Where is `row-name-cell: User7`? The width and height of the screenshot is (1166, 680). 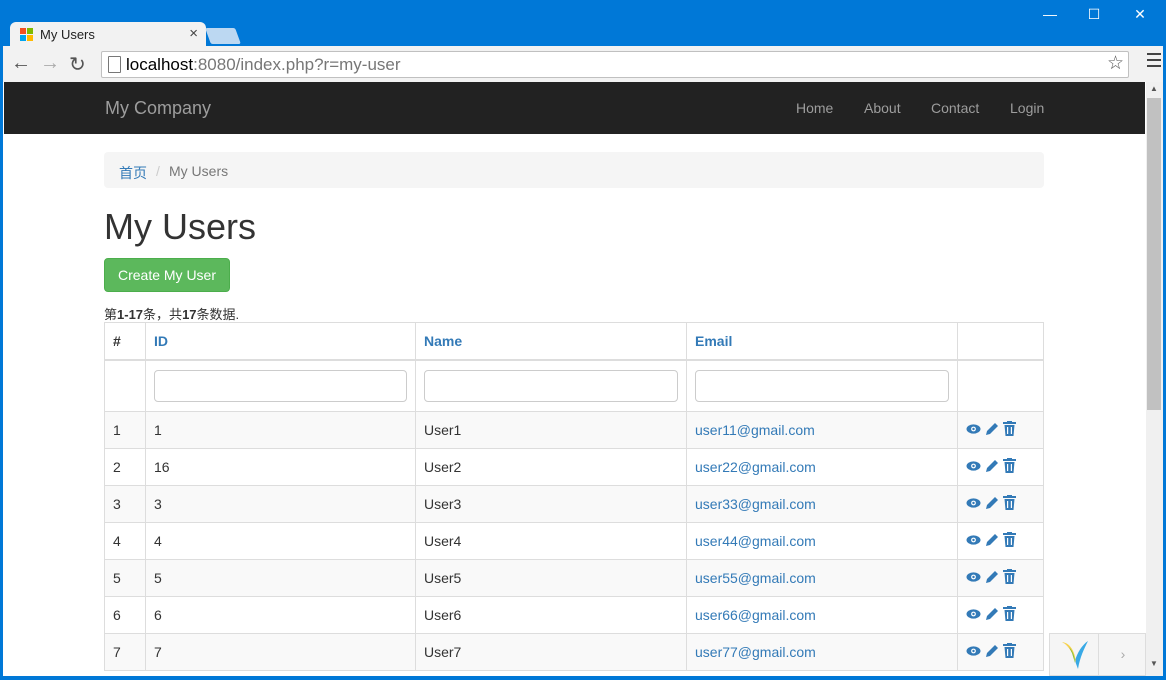
row-name-cell: User7 is located at coordinates (551, 652).